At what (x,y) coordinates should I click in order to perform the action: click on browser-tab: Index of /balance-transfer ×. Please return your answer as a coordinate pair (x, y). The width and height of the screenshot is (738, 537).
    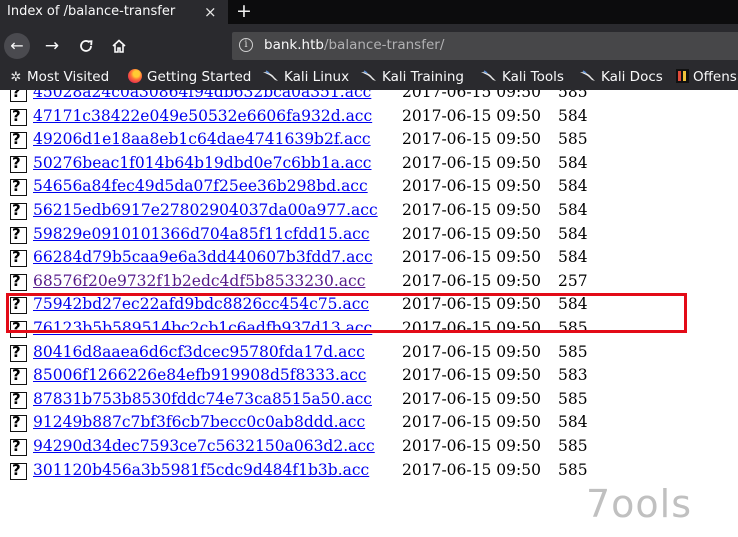
    Looking at the image, I should click on (114, 12).